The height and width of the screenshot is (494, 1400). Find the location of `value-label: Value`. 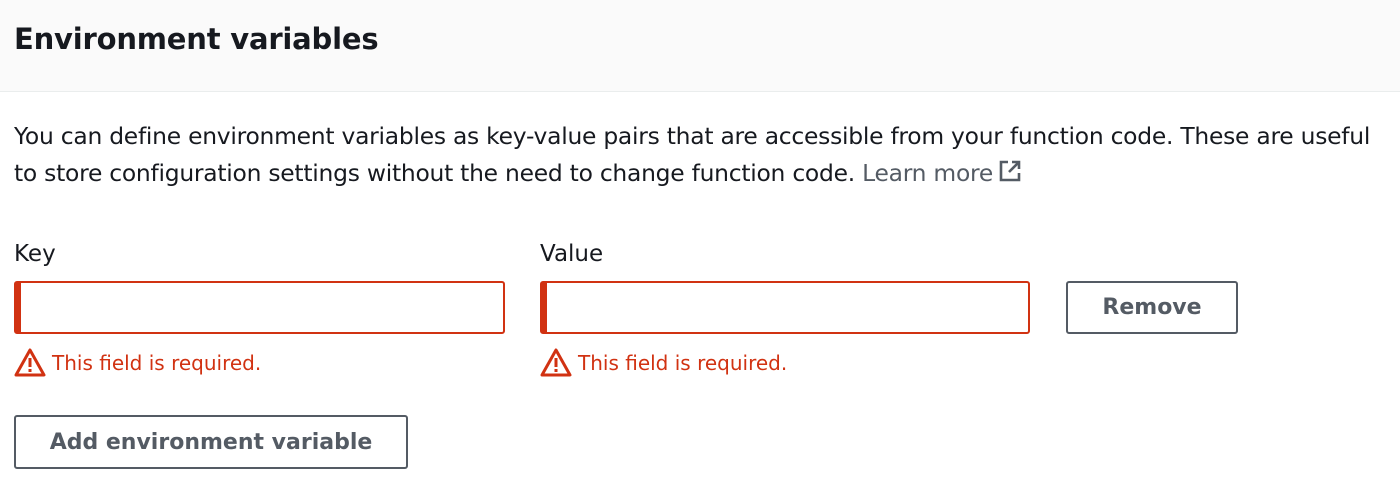

value-label: Value is located at coordinates (572, 254).